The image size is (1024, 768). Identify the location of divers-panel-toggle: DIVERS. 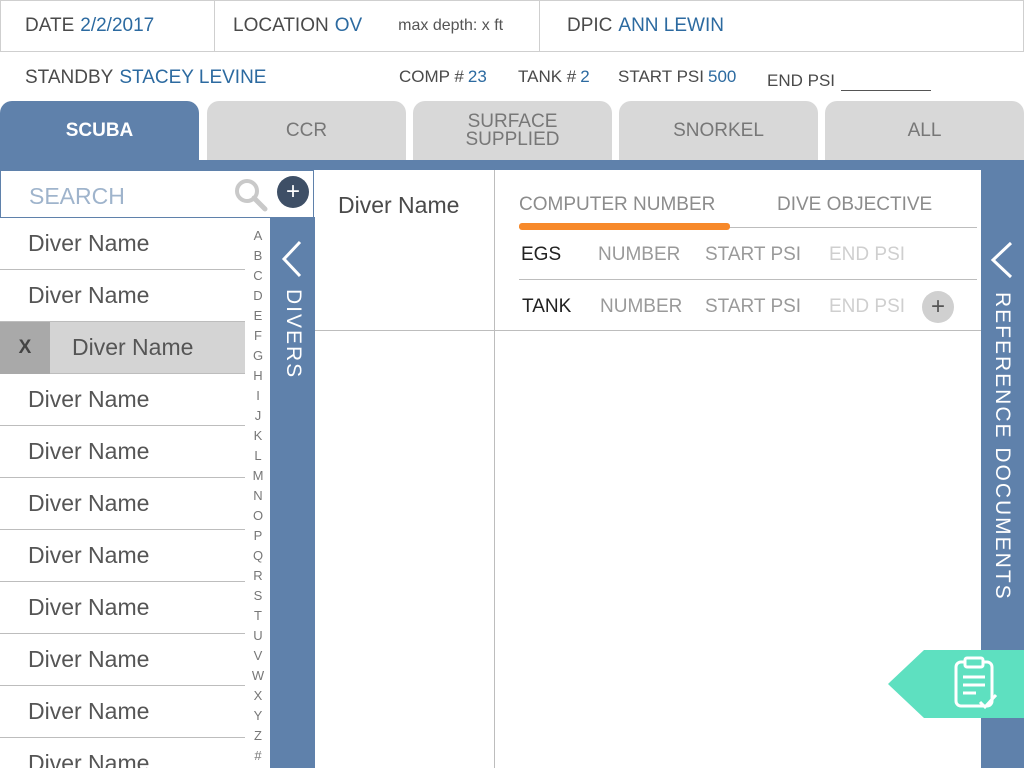
(292, 492).